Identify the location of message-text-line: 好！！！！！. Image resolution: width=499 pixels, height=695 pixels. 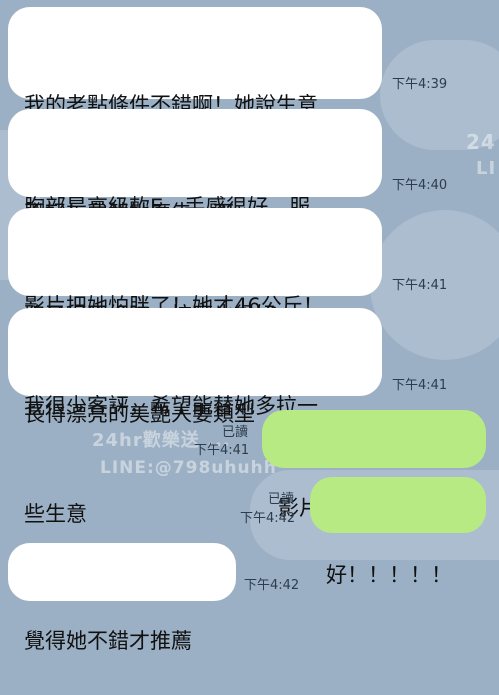
(389, 575).